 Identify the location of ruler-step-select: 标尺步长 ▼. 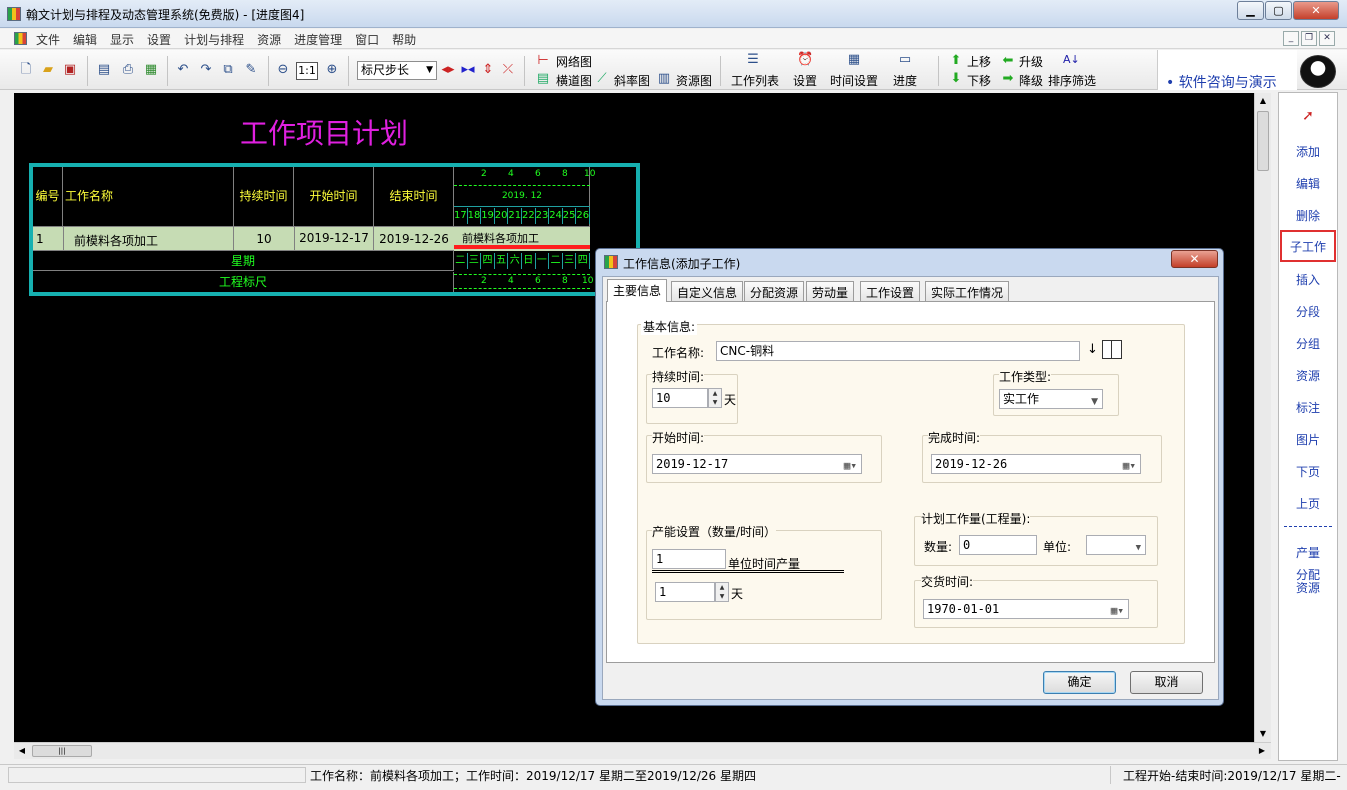
(397, 70).